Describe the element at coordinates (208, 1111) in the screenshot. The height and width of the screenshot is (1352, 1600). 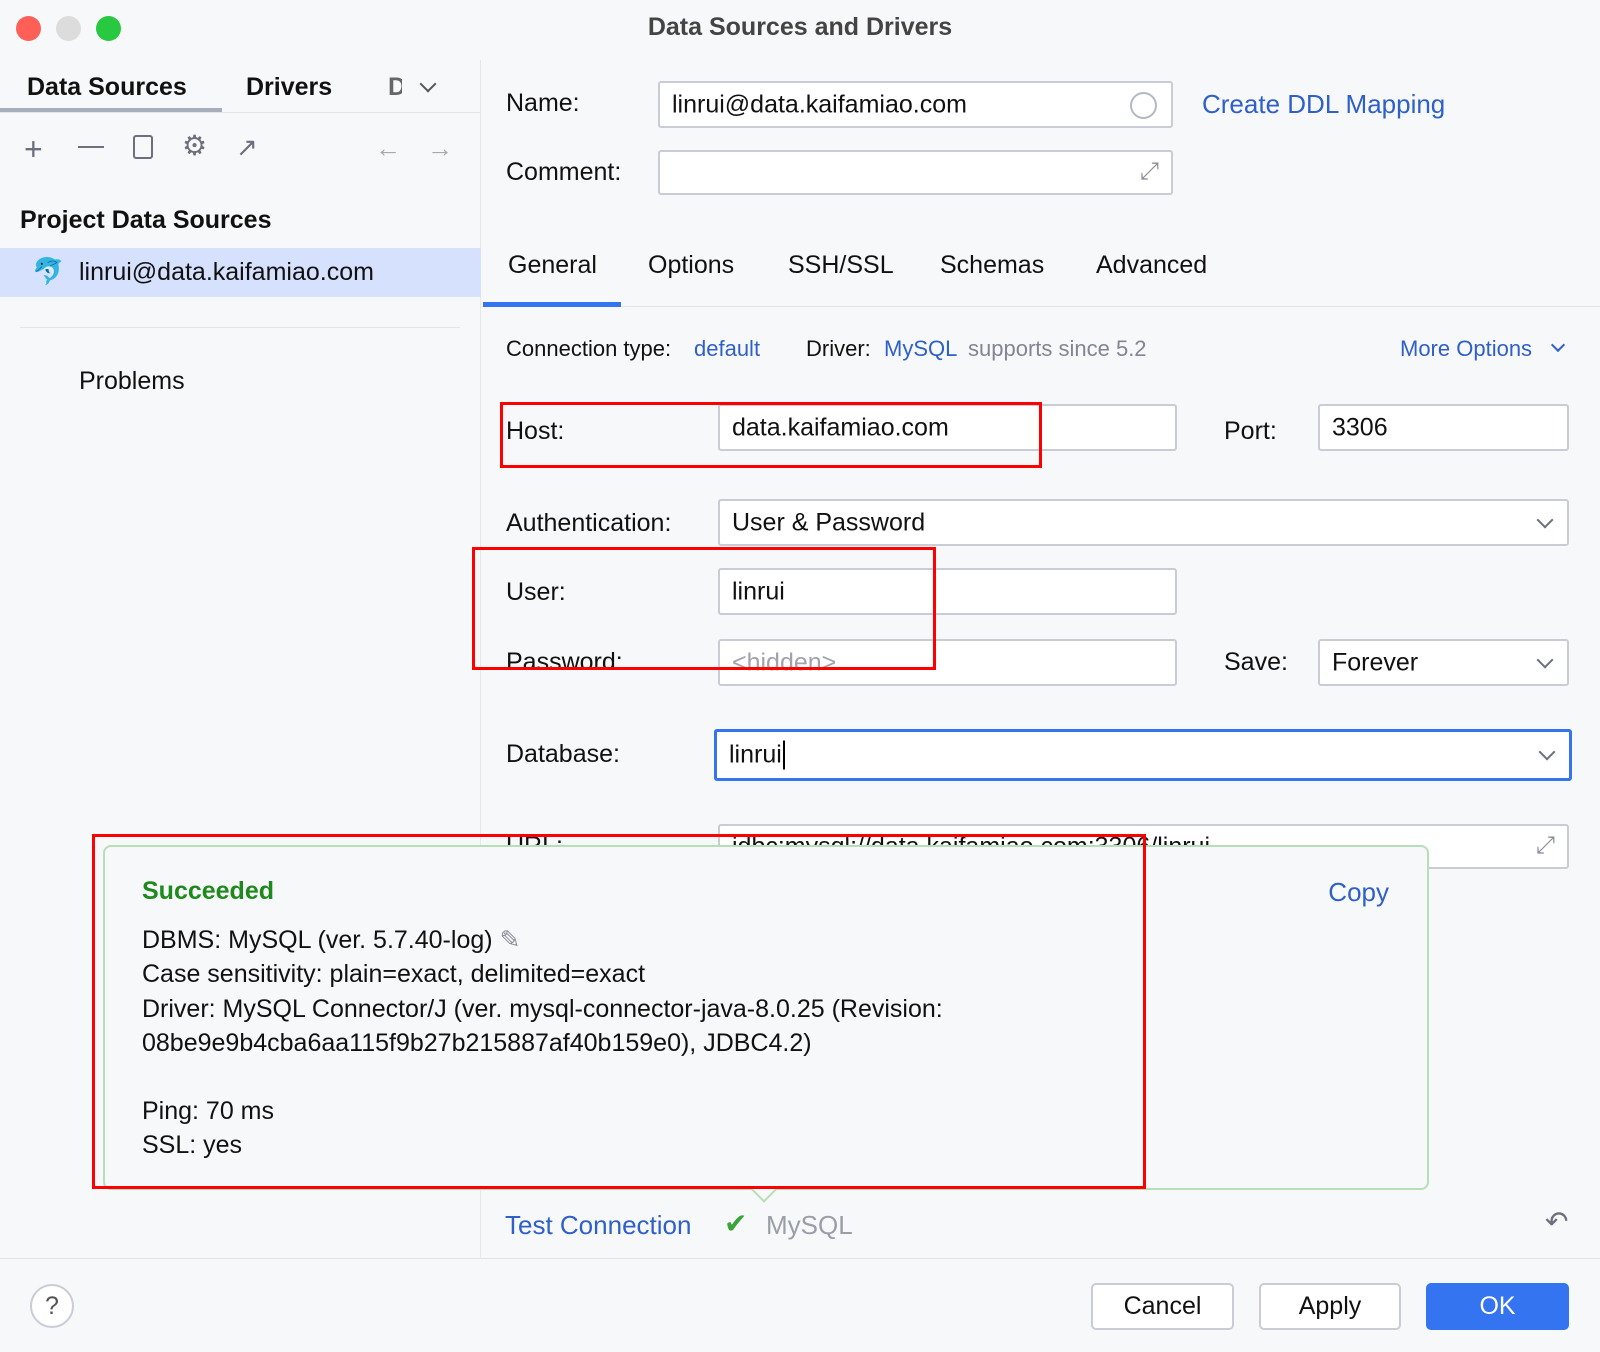
I see `ping-line: Ping: 70 ms` at that location.